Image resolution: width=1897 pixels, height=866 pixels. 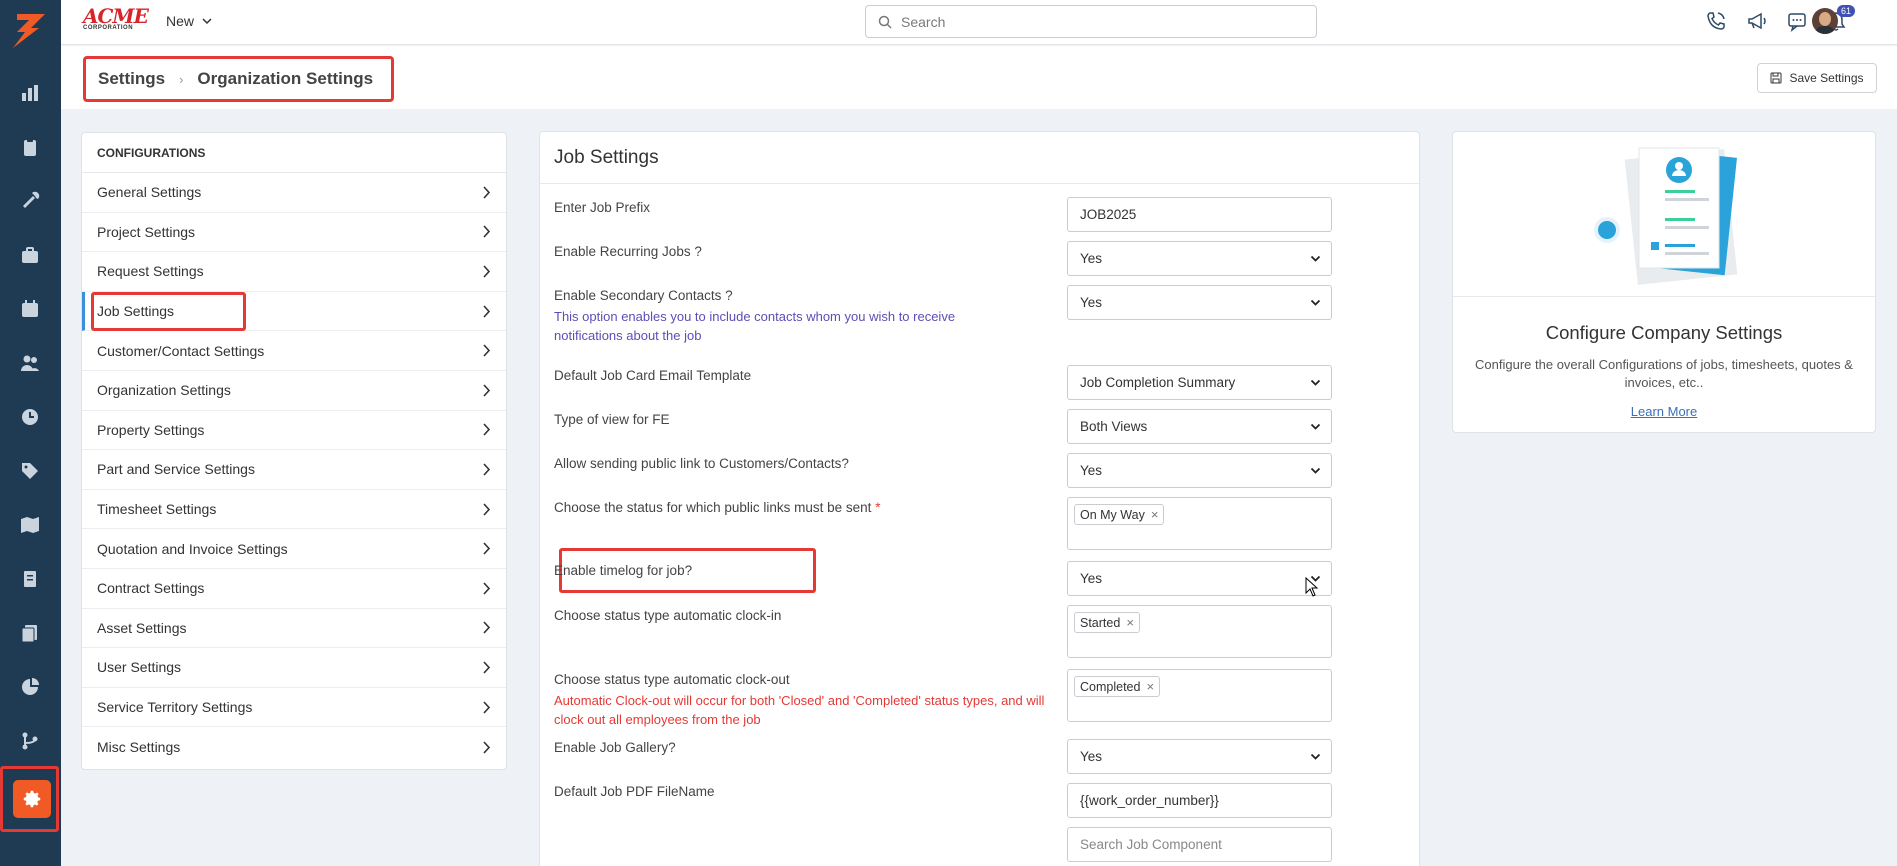 I want to click on breadcrumb-settings-link: Settings, so click(x=131, y=79).